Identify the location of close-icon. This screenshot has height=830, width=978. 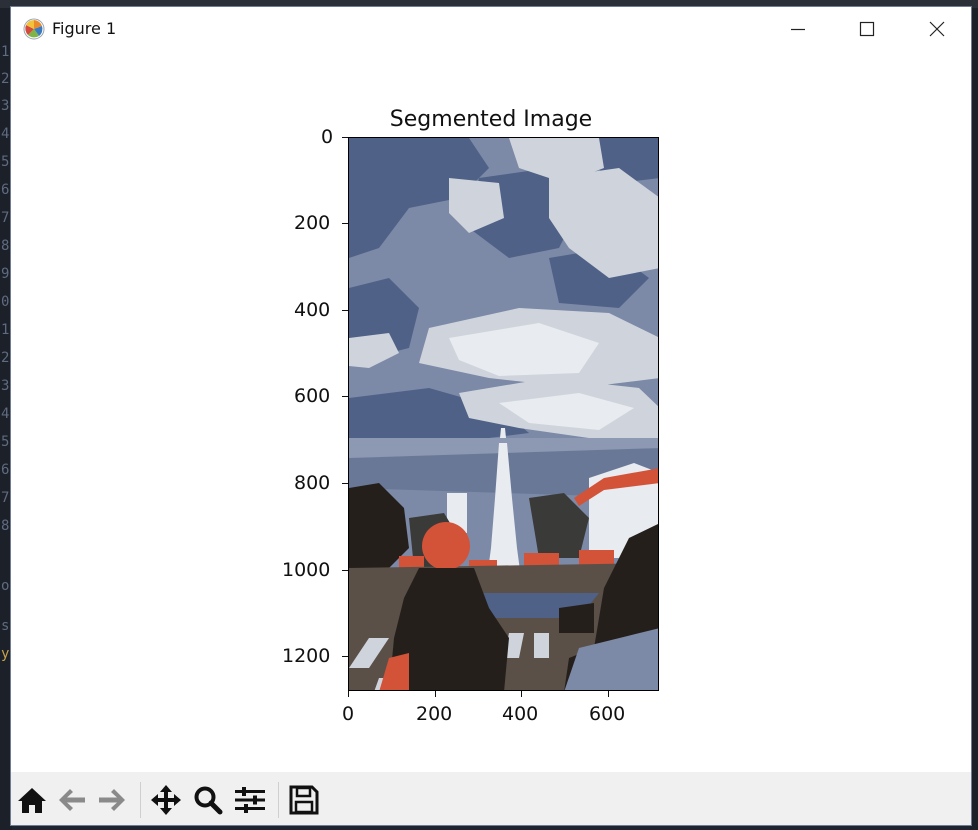
(937, 29).